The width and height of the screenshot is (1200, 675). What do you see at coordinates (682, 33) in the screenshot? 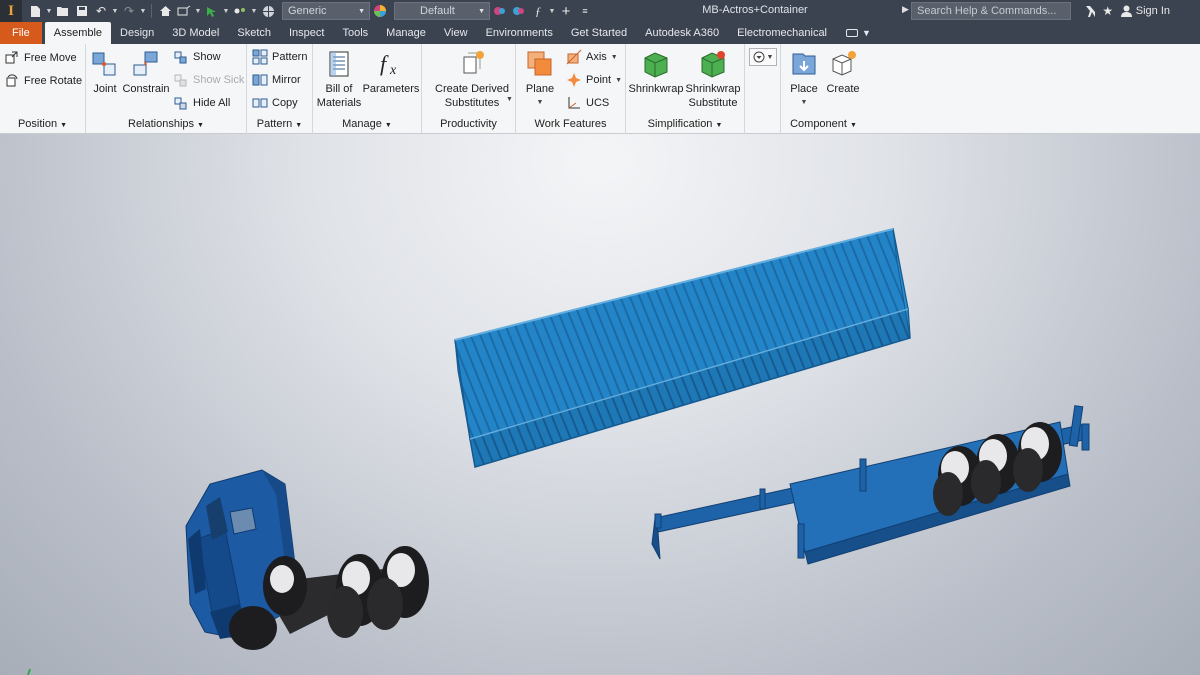
I see `tab-autodesk-a360: Autodesk A360` at bounding box center [682, 33].